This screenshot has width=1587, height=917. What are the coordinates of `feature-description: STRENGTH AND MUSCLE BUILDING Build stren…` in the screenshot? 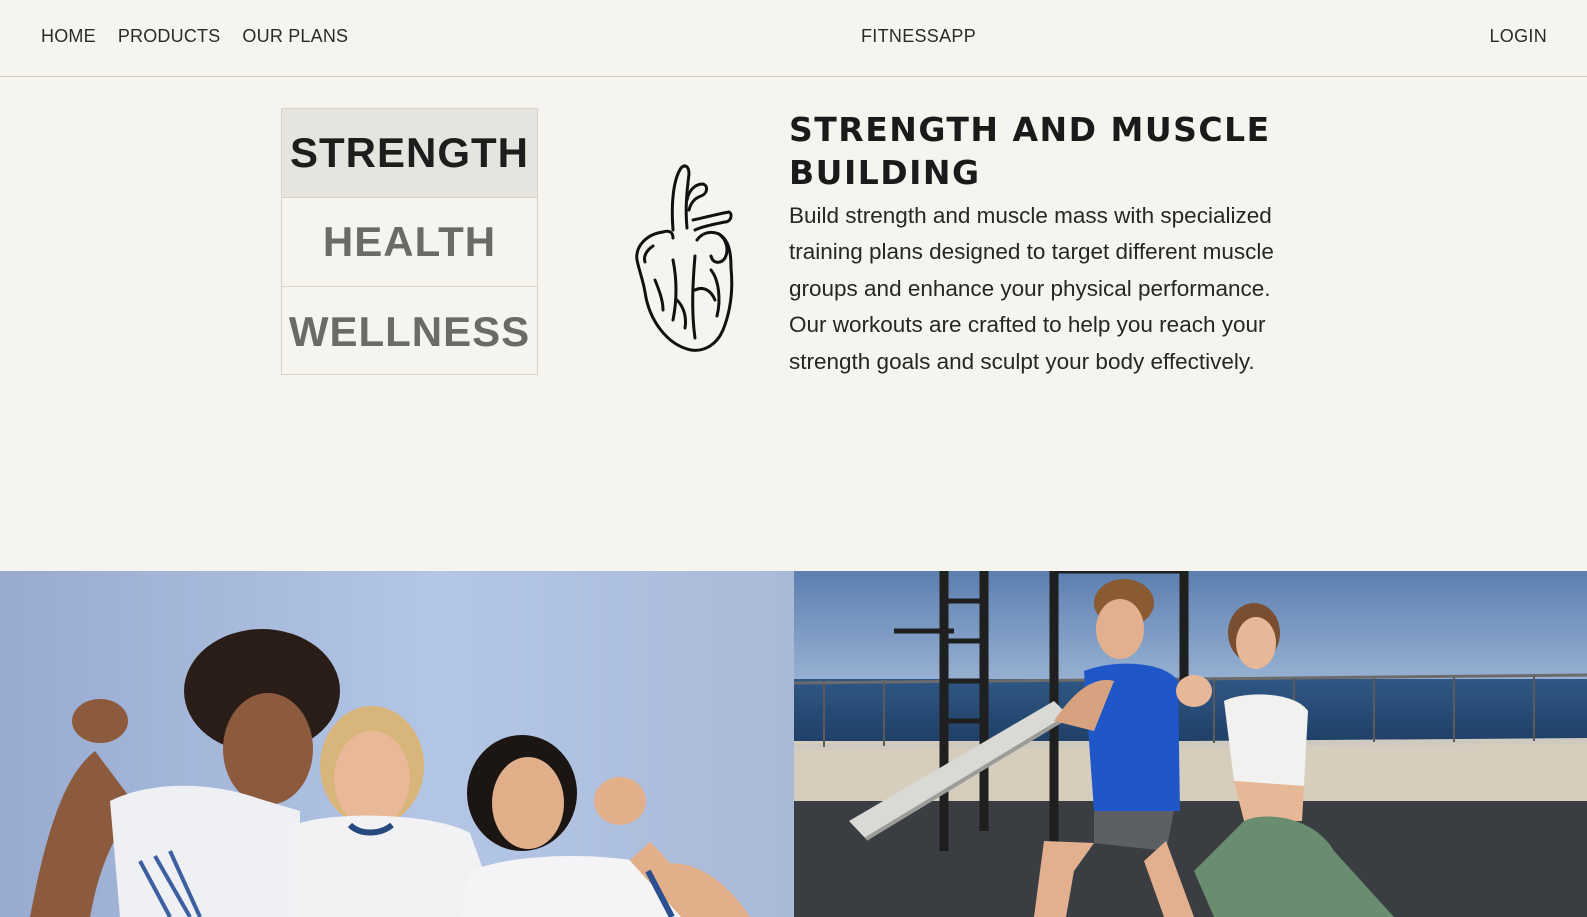 It's located at (1039, 244).